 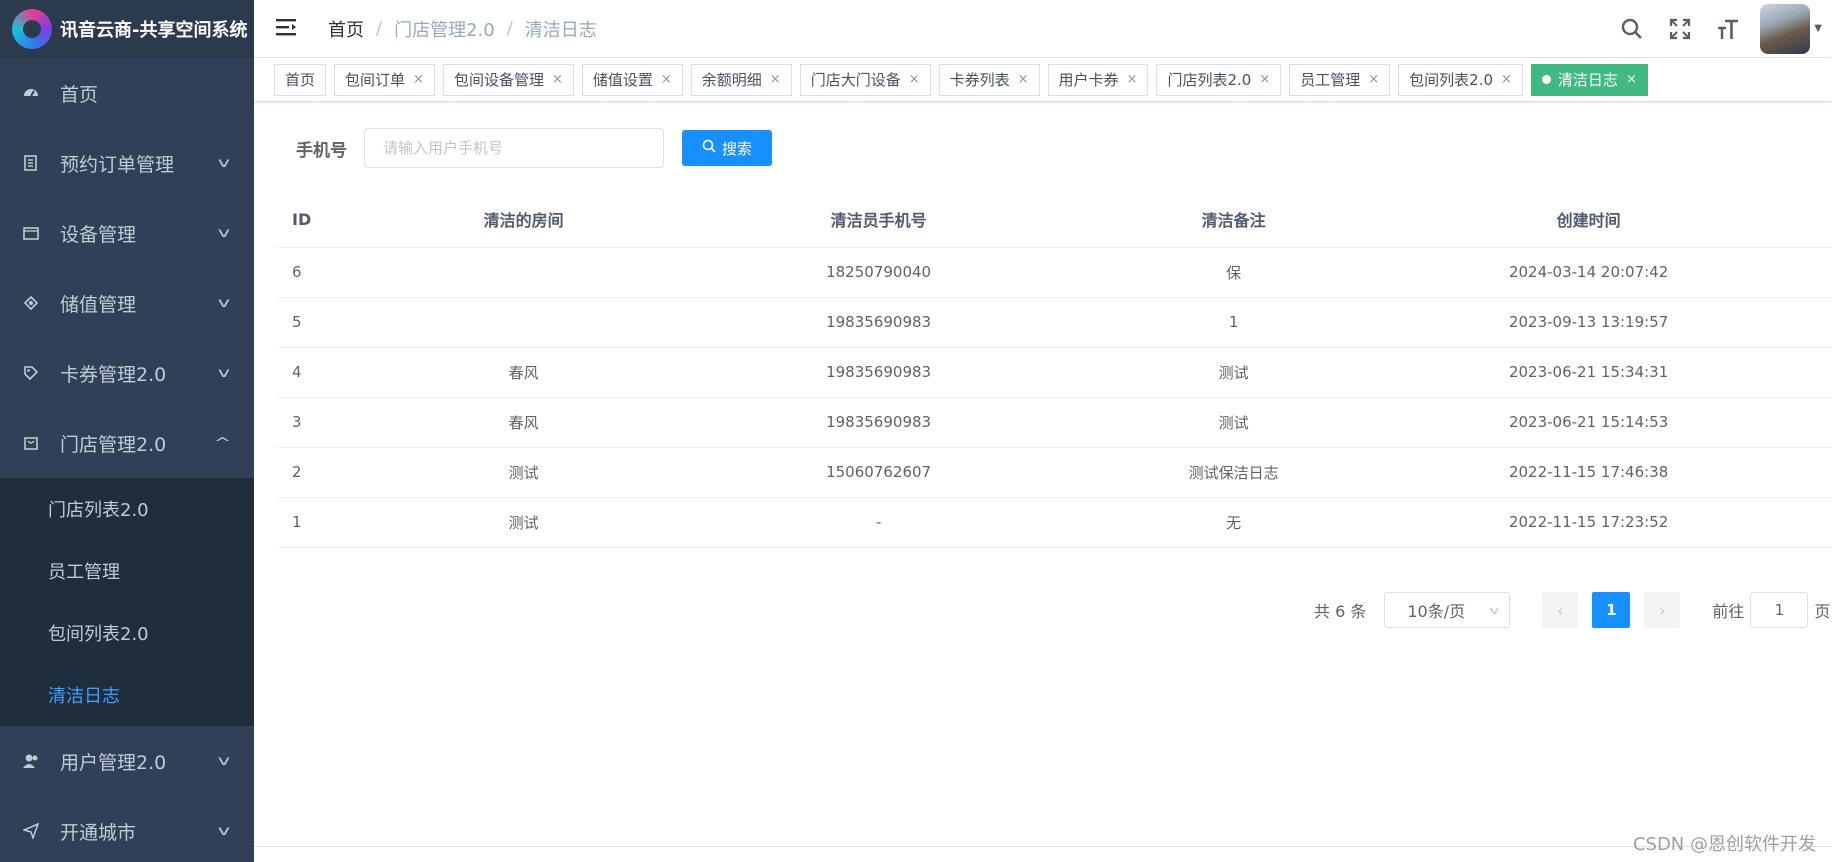 I want to click on cell-note: 无, so click(x=1233, y=522).